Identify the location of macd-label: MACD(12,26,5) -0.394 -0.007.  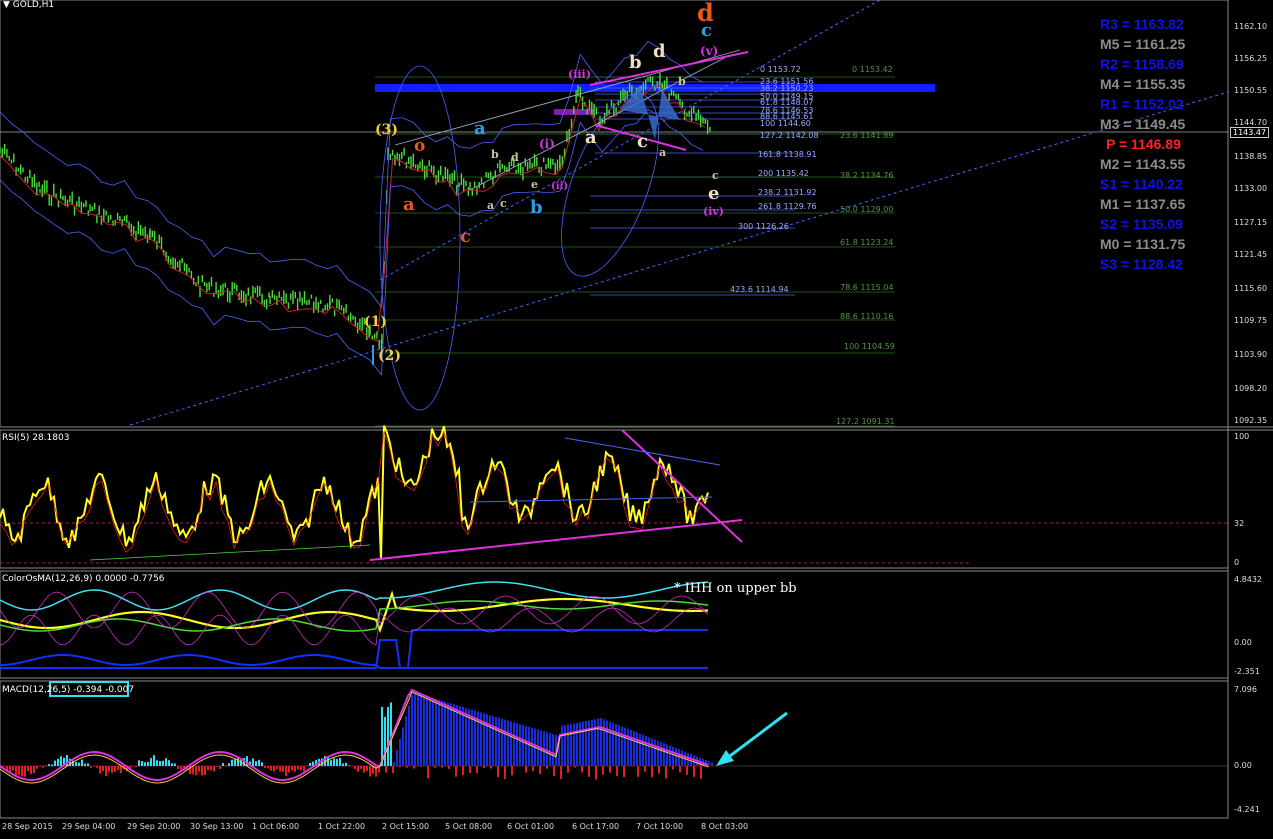
(68, 690).